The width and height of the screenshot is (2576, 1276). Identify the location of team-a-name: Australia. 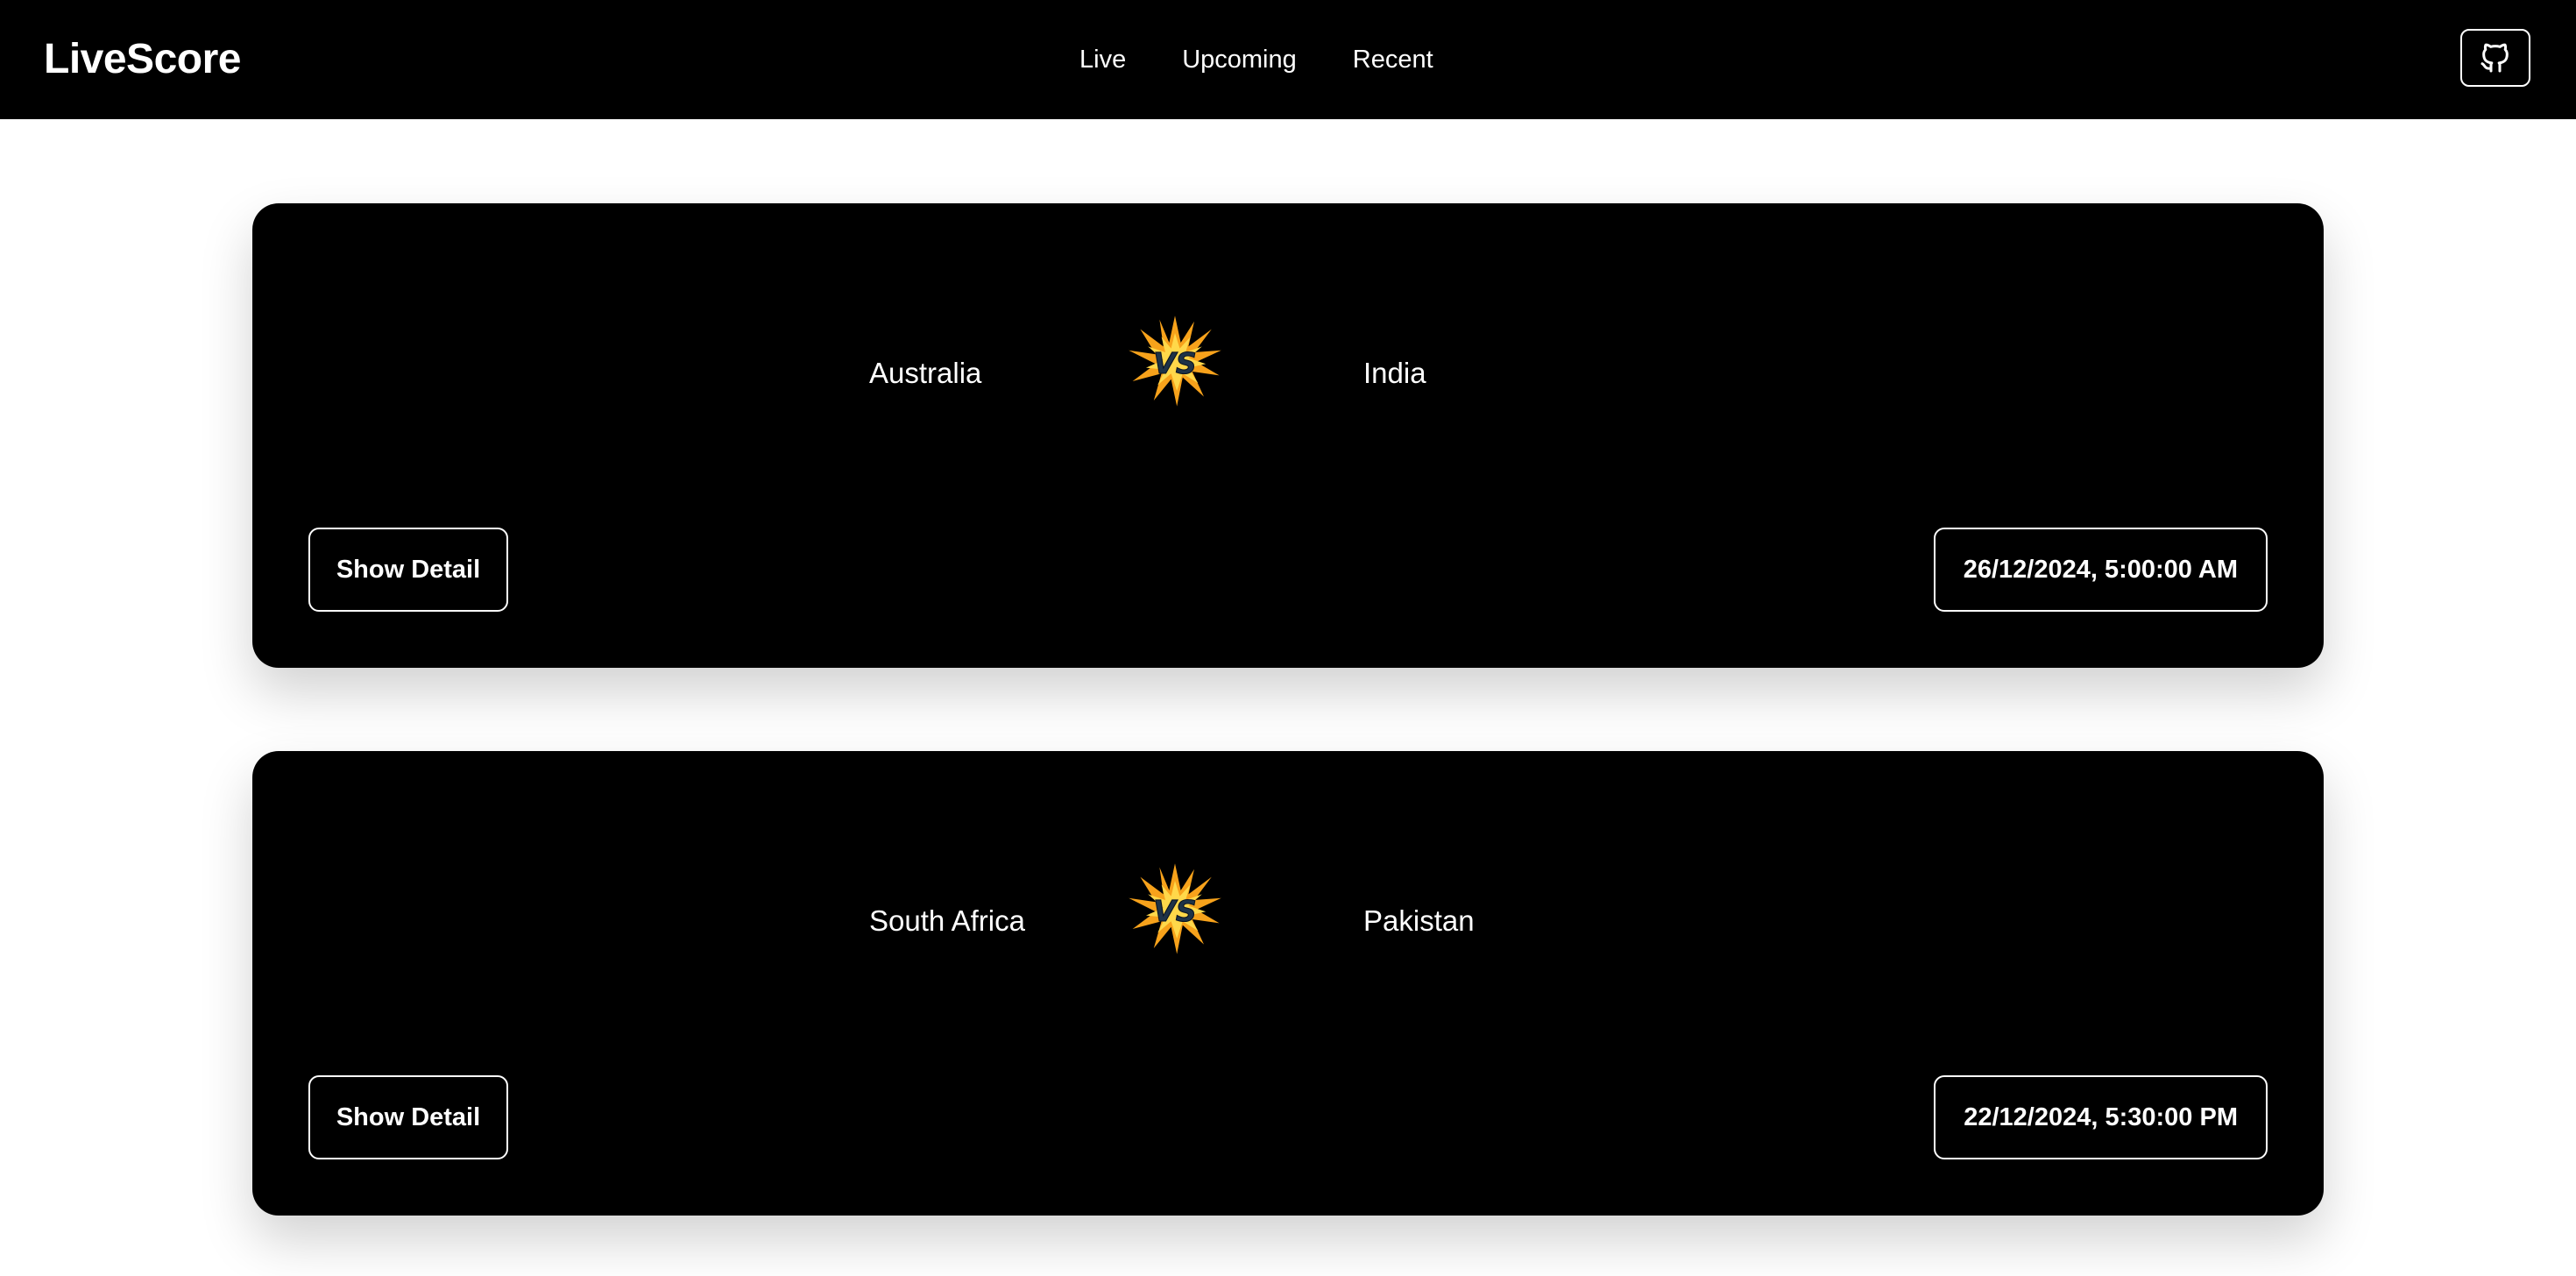
(925, 373).